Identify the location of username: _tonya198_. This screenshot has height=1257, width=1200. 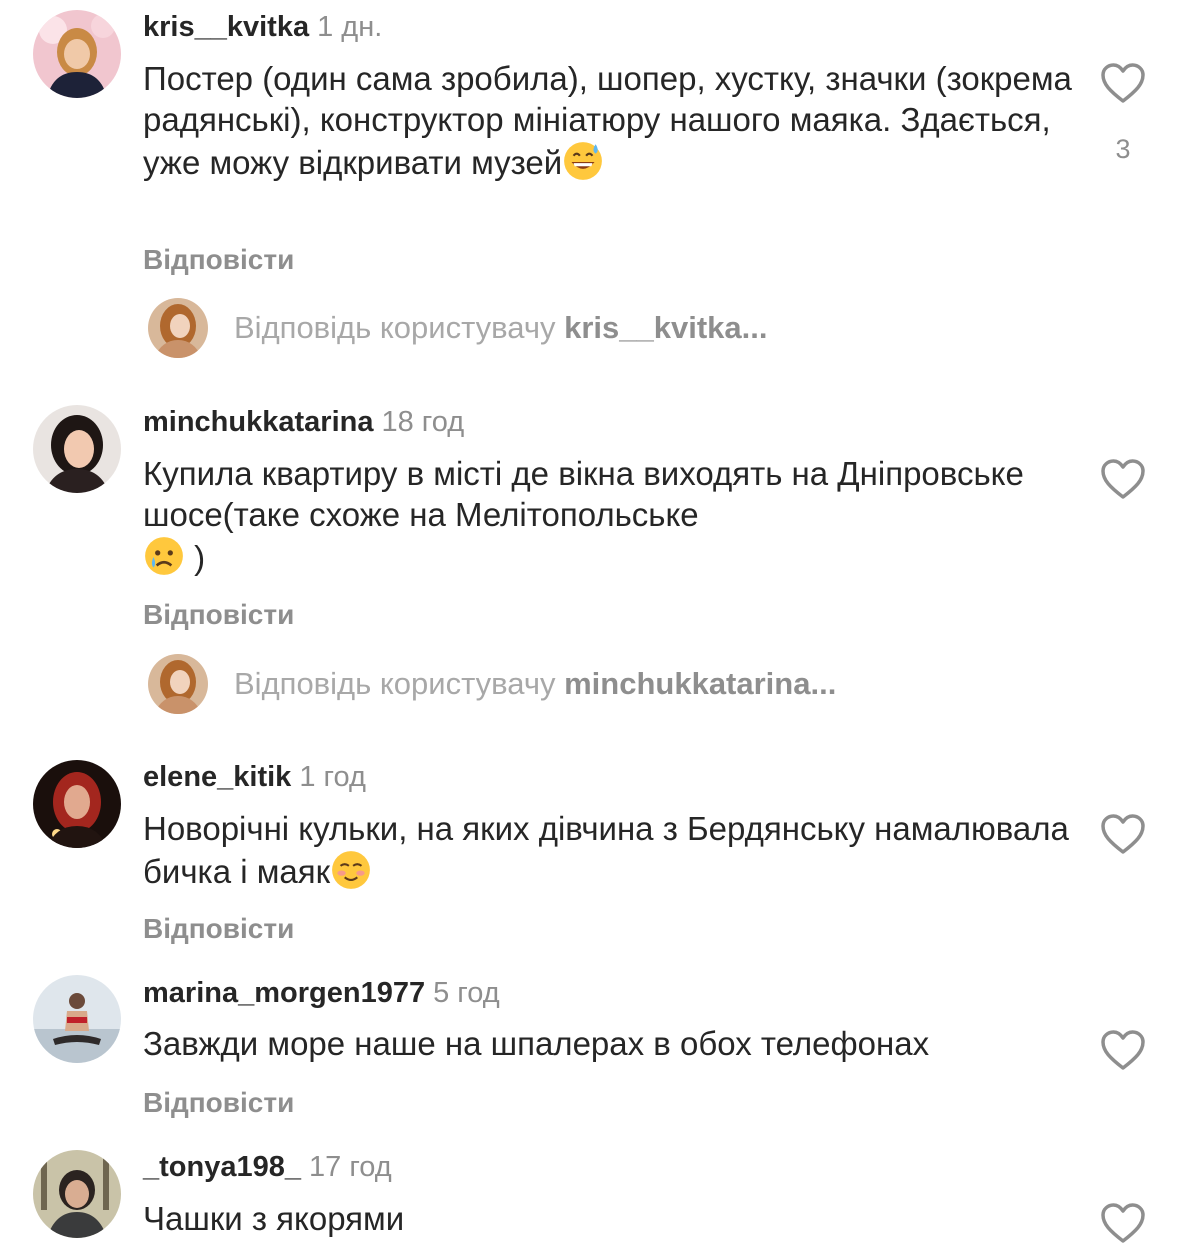
(222, 1167).